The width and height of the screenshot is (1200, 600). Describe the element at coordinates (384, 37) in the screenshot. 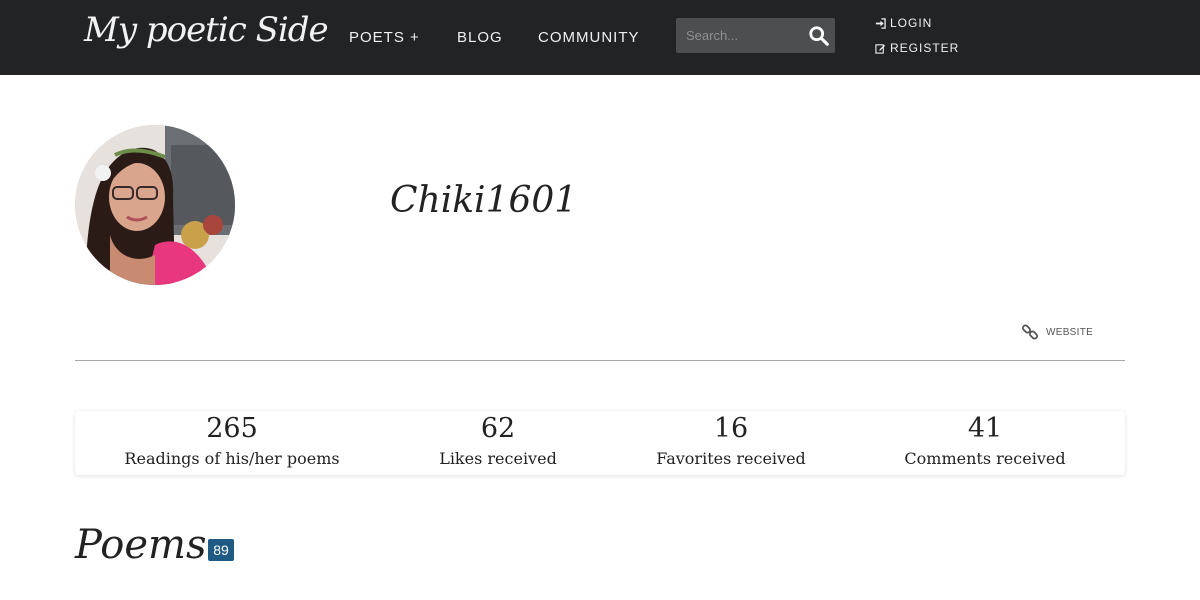

I see `nav-poets: POETS +` at that location.